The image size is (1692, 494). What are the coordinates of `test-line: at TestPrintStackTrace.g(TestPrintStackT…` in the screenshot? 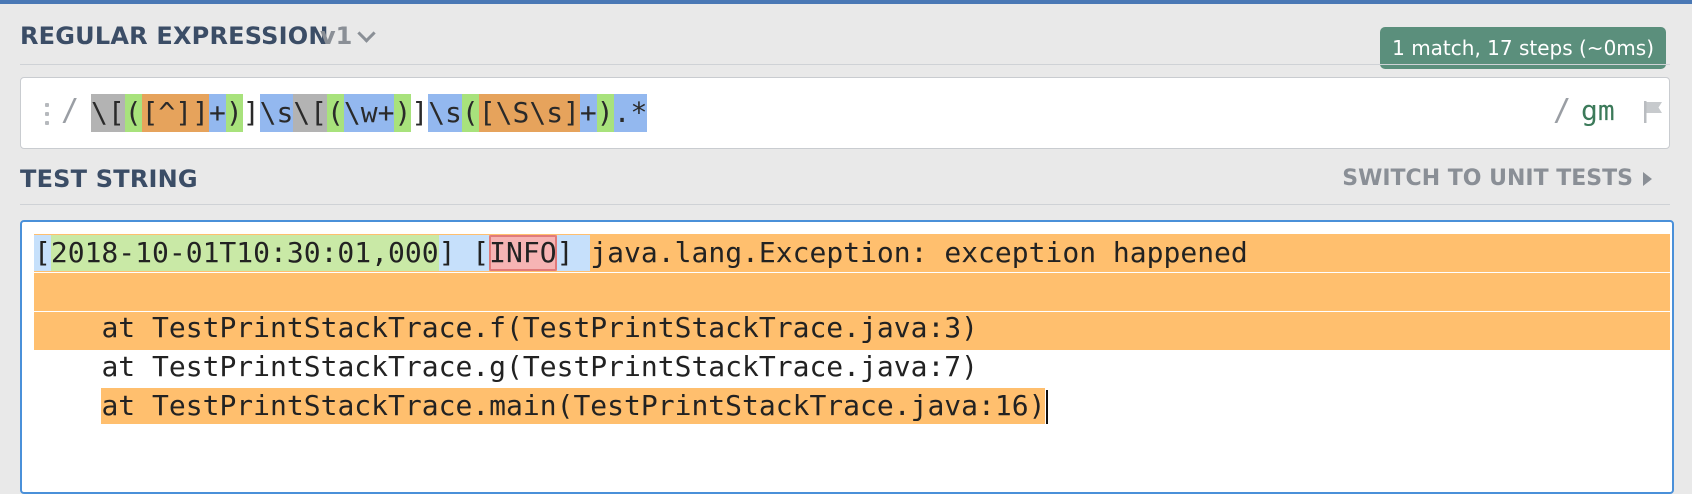 It's located at (506, 348).